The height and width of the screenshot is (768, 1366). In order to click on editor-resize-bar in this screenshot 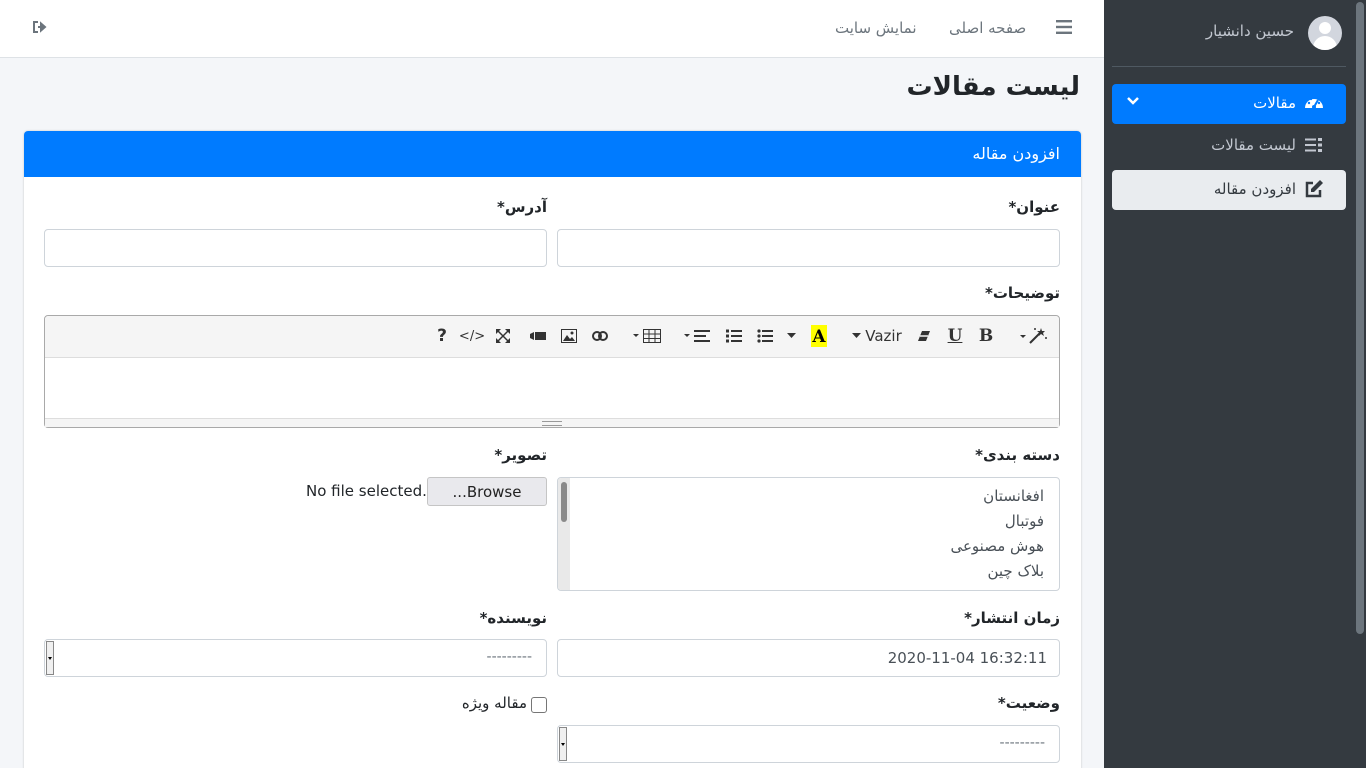, I will do `click(552, 422)`.